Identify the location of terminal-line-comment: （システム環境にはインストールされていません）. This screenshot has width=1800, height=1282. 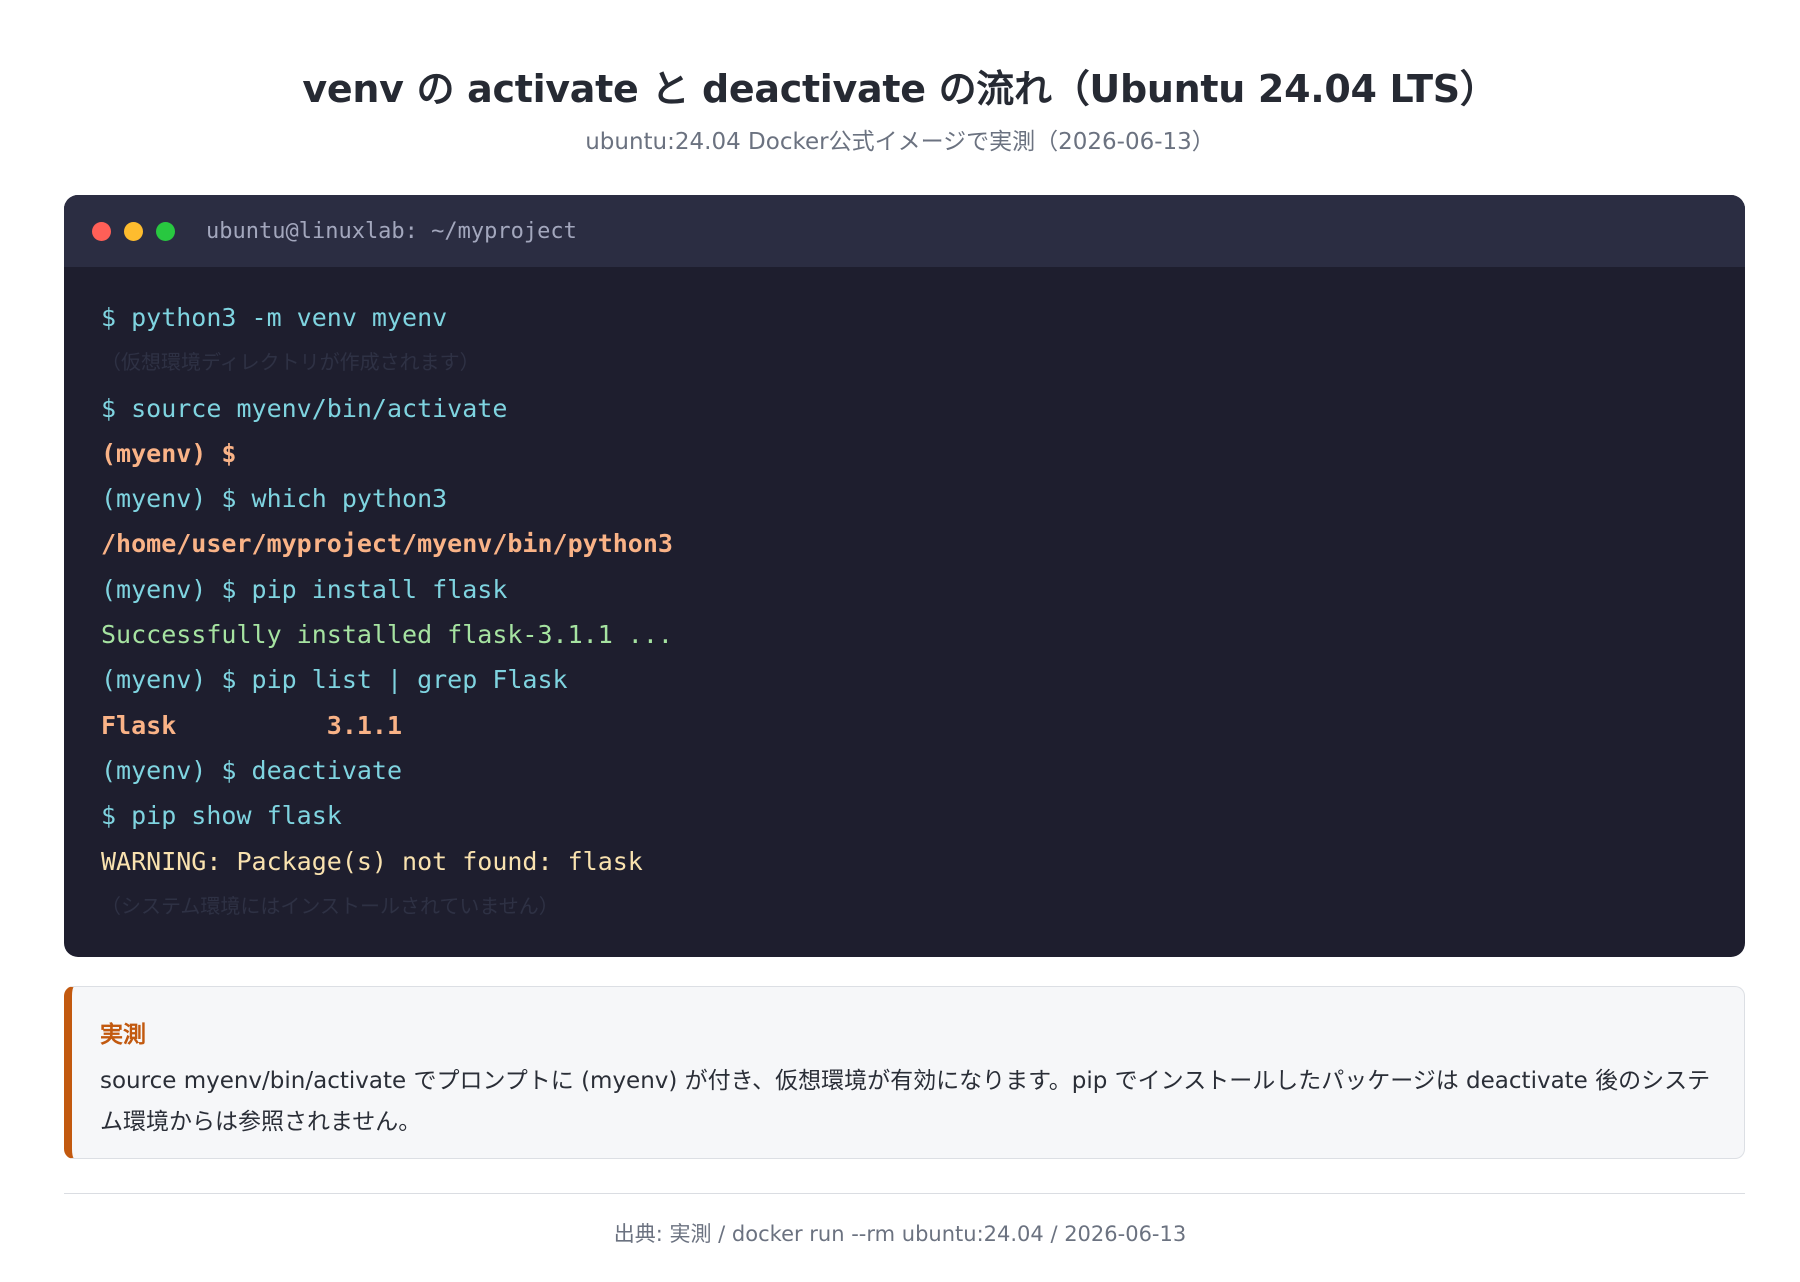
(330, 905).